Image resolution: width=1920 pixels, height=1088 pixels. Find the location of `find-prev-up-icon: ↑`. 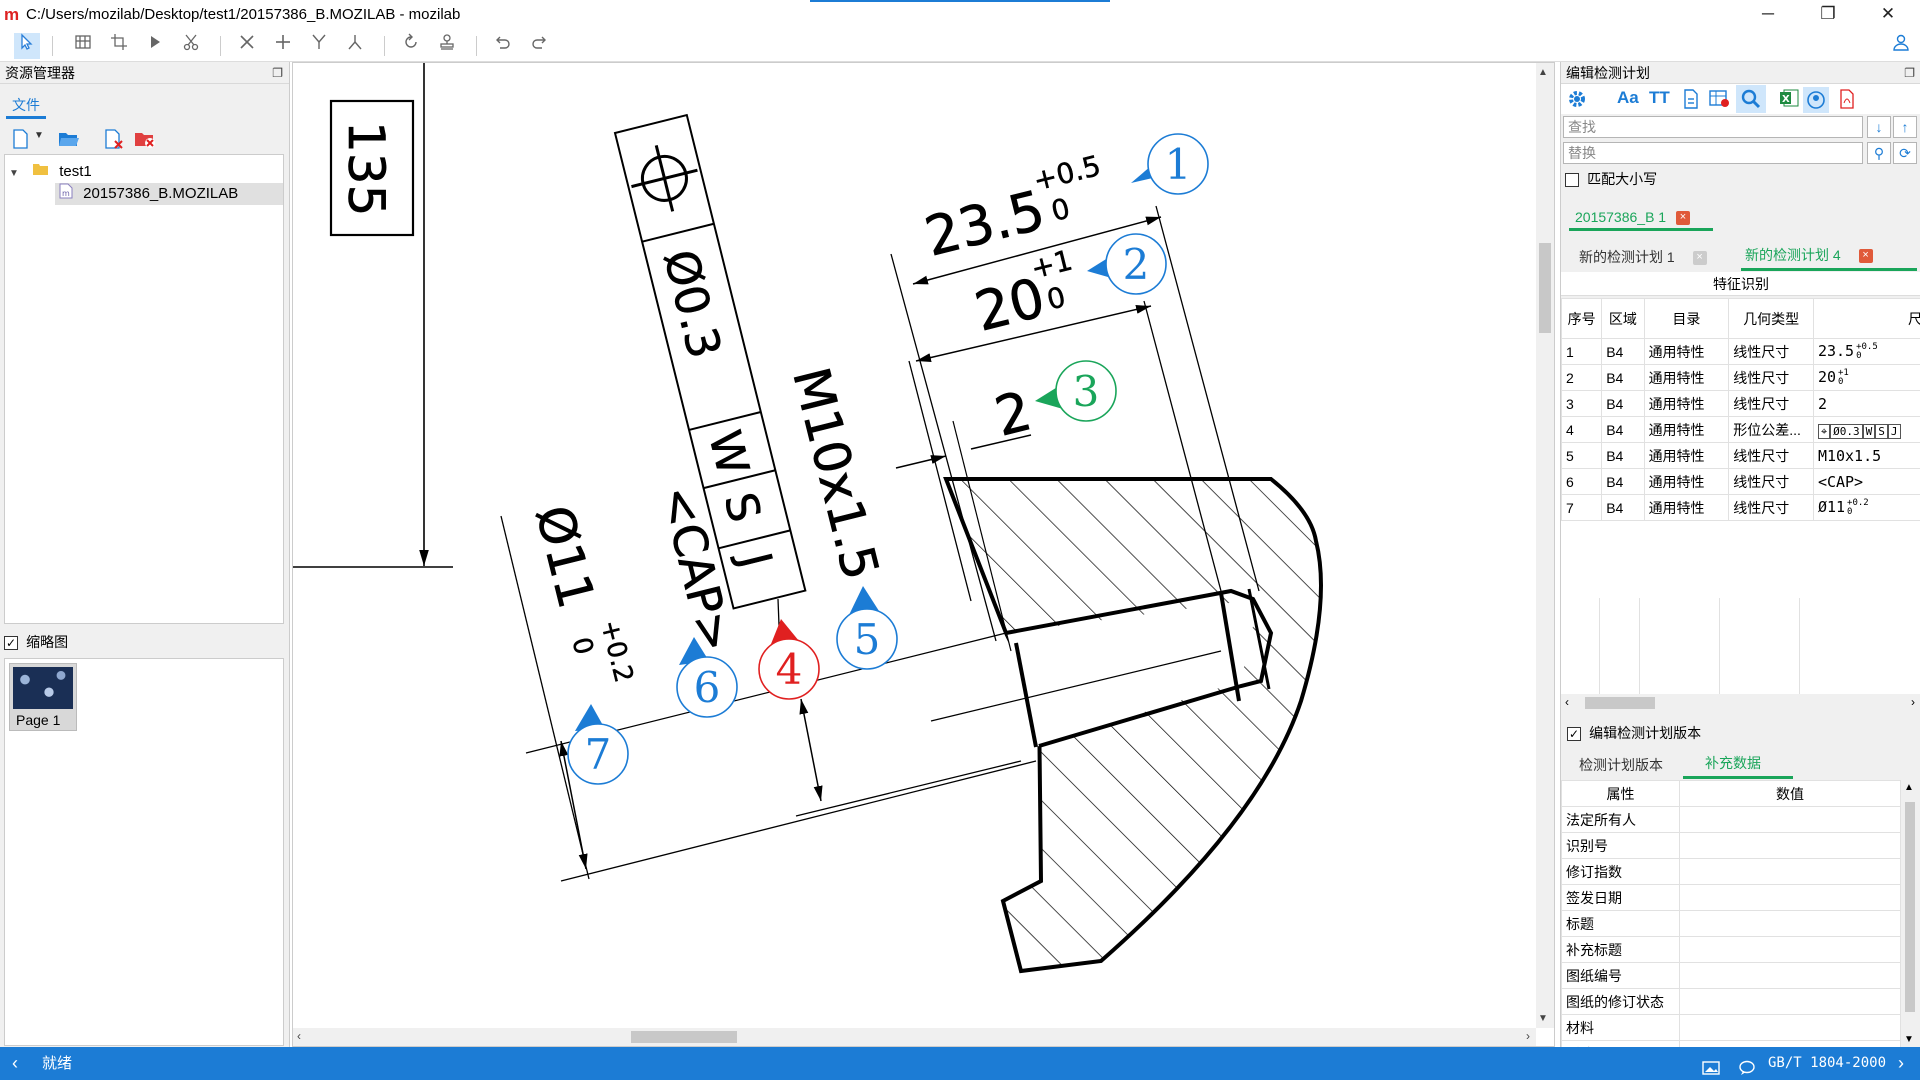

find-prev-up-icon: ↑ is located at coordinates (1905, 127).